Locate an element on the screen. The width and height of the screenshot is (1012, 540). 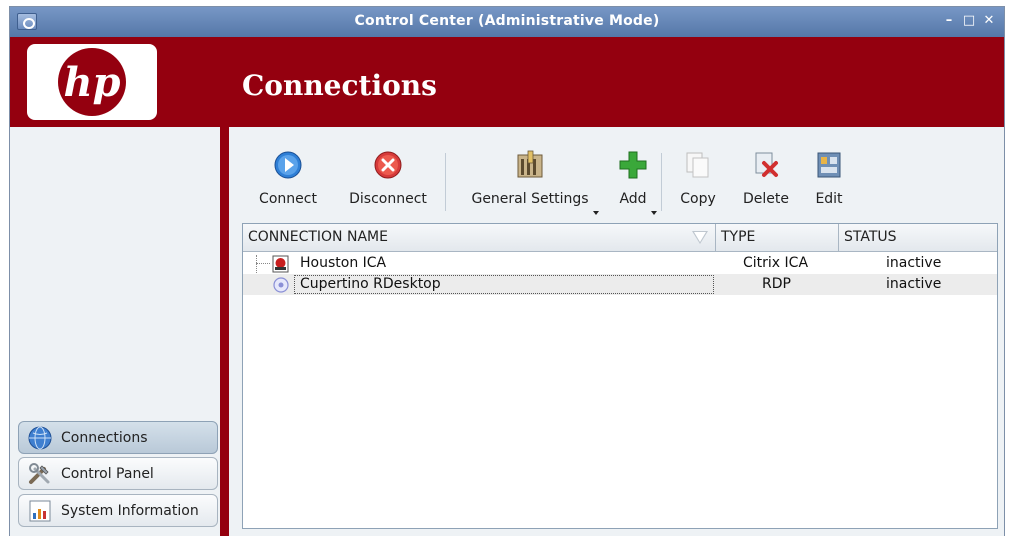
window-title: Control Center (Administrative Mode) is located at coordinates (507, 21).